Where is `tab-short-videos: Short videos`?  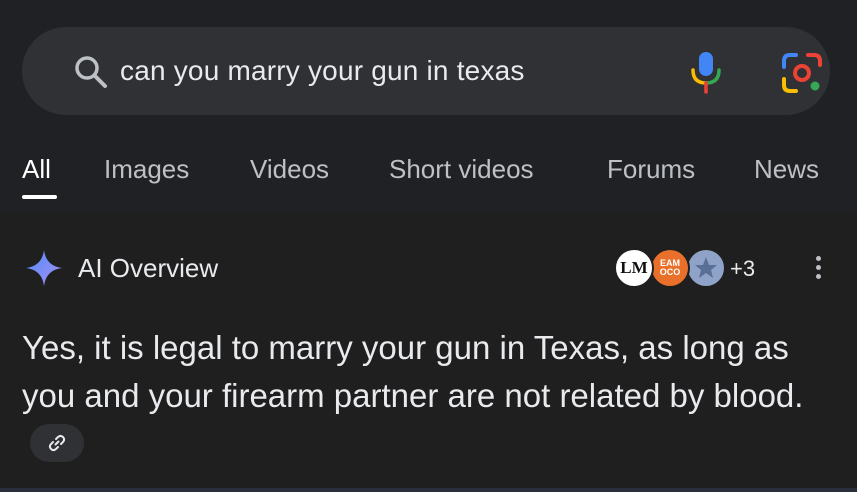 tab-short-videos: Short videos is located at coordinates (461, 169).